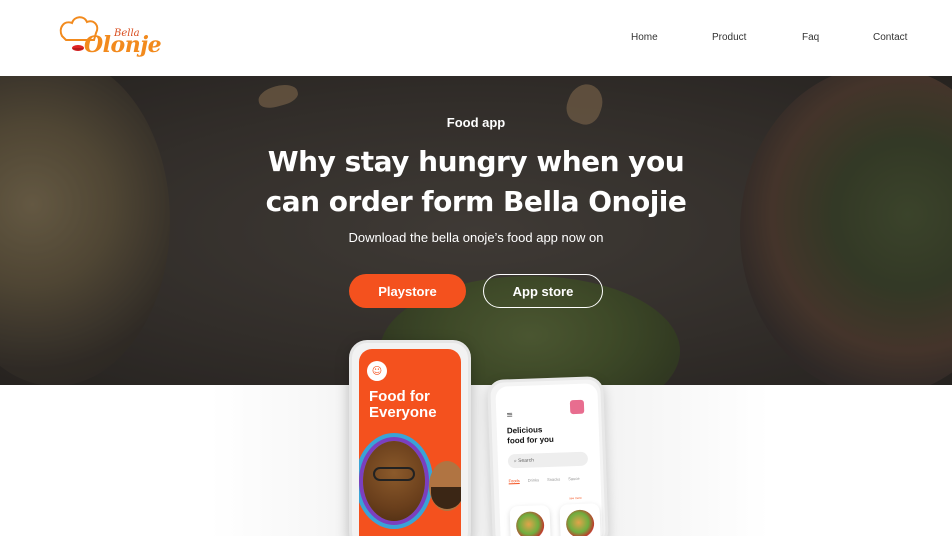 The width and height of the screenshot is (952, 536). I want to click on search-input: ⌕ Search, so click(548, 460).